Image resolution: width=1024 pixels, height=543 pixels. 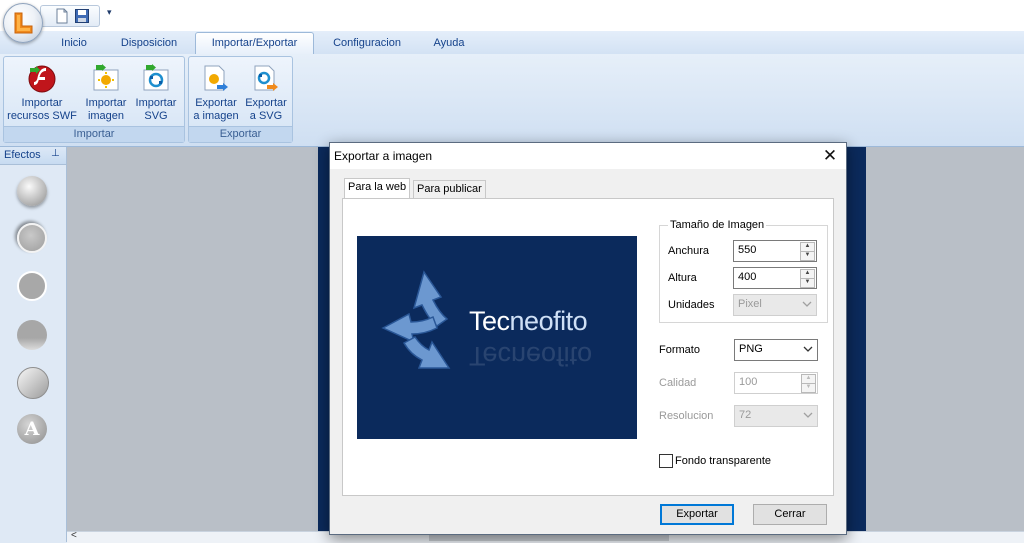 What do you see at coordinates (33, 383) in the screenshot?
I see `gradient-circle-effect` at bounding box center [33, 383].